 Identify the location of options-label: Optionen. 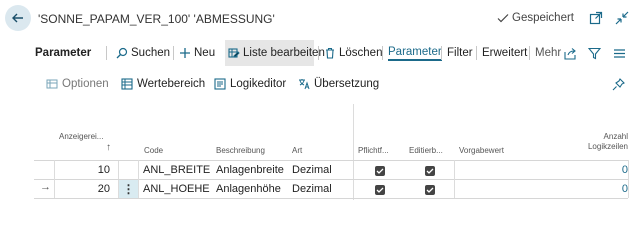
(85, 84).